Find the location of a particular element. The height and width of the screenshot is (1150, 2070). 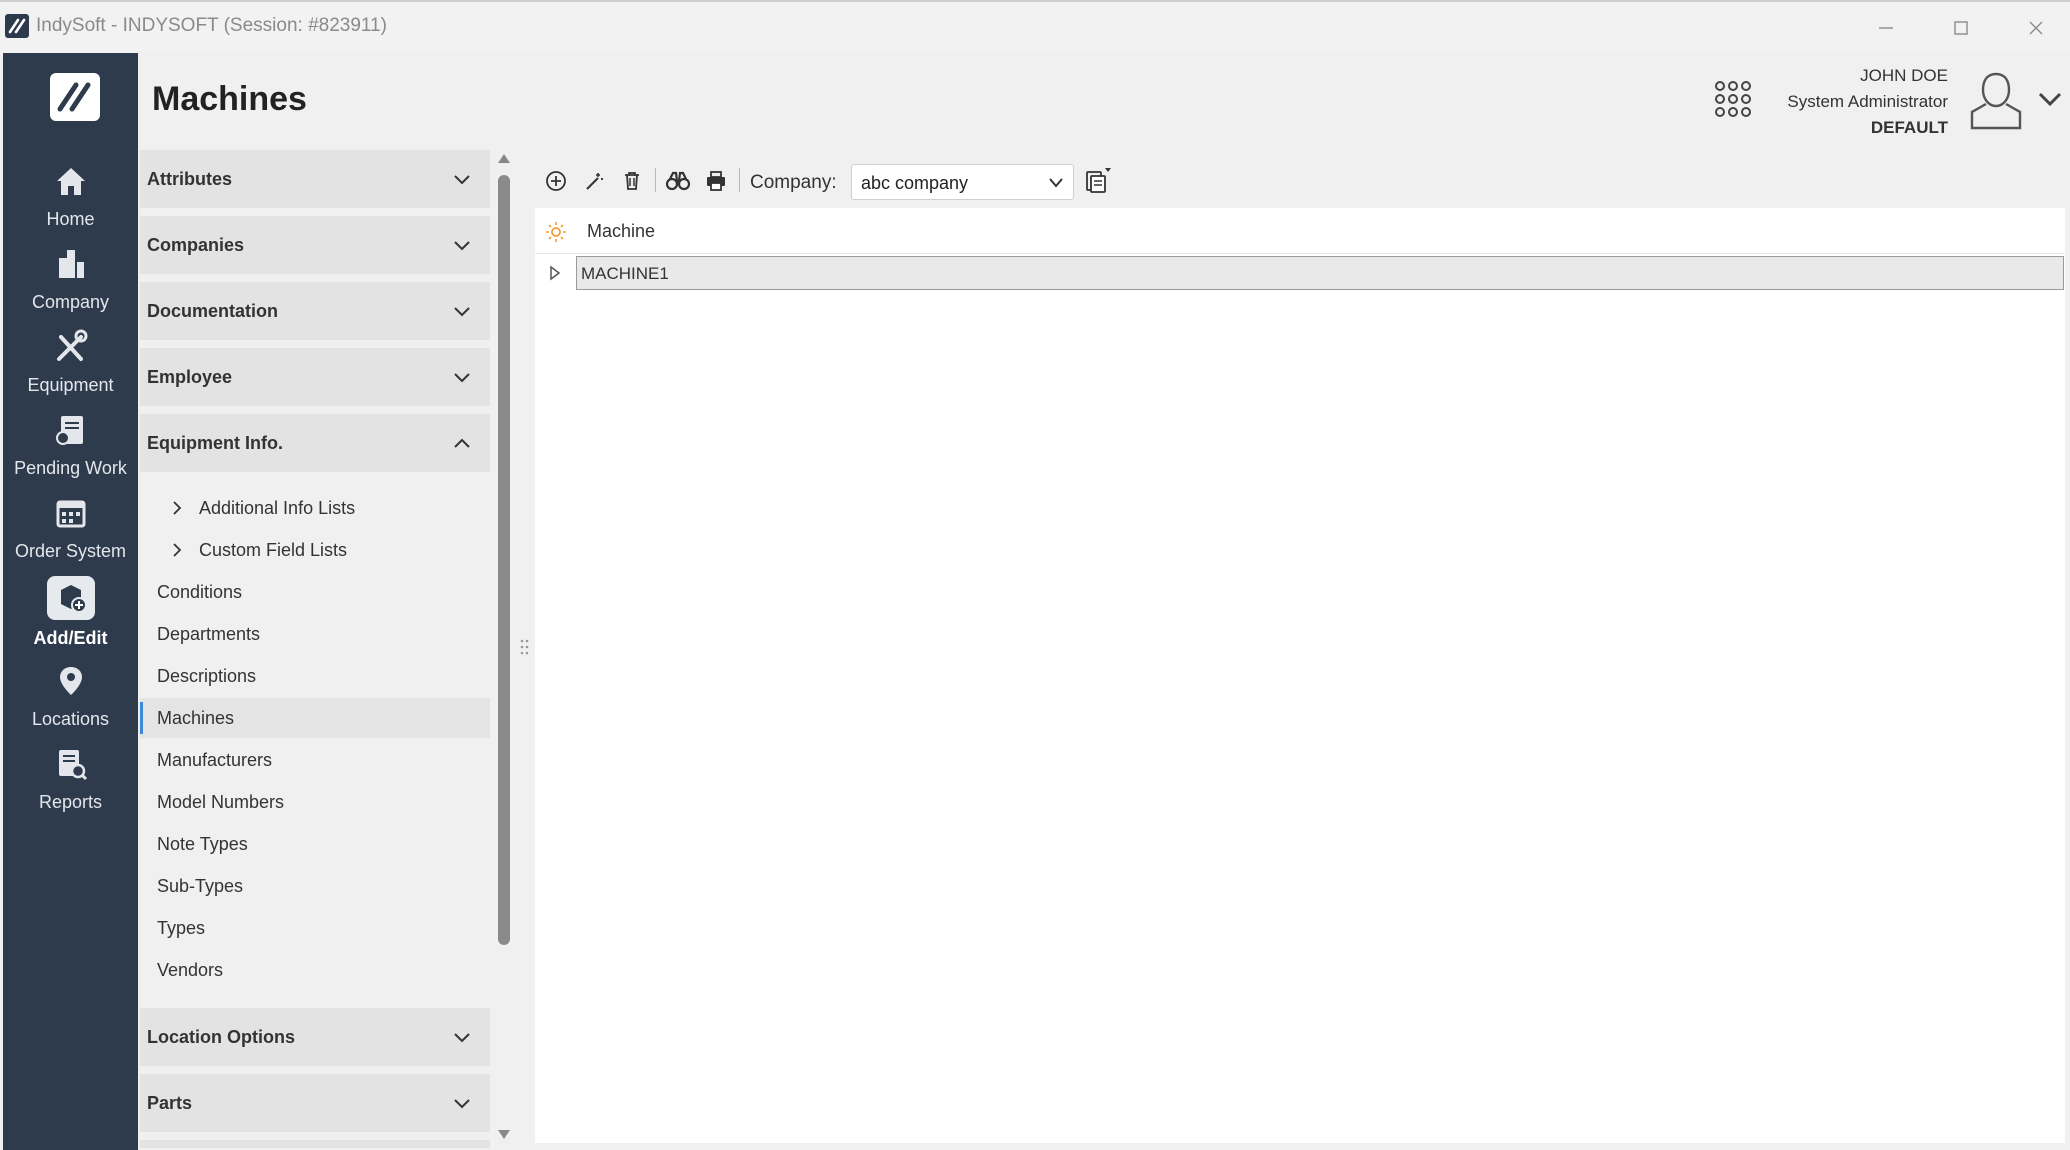

section-label: Equipment Info. is located at coordinates (215, 443).